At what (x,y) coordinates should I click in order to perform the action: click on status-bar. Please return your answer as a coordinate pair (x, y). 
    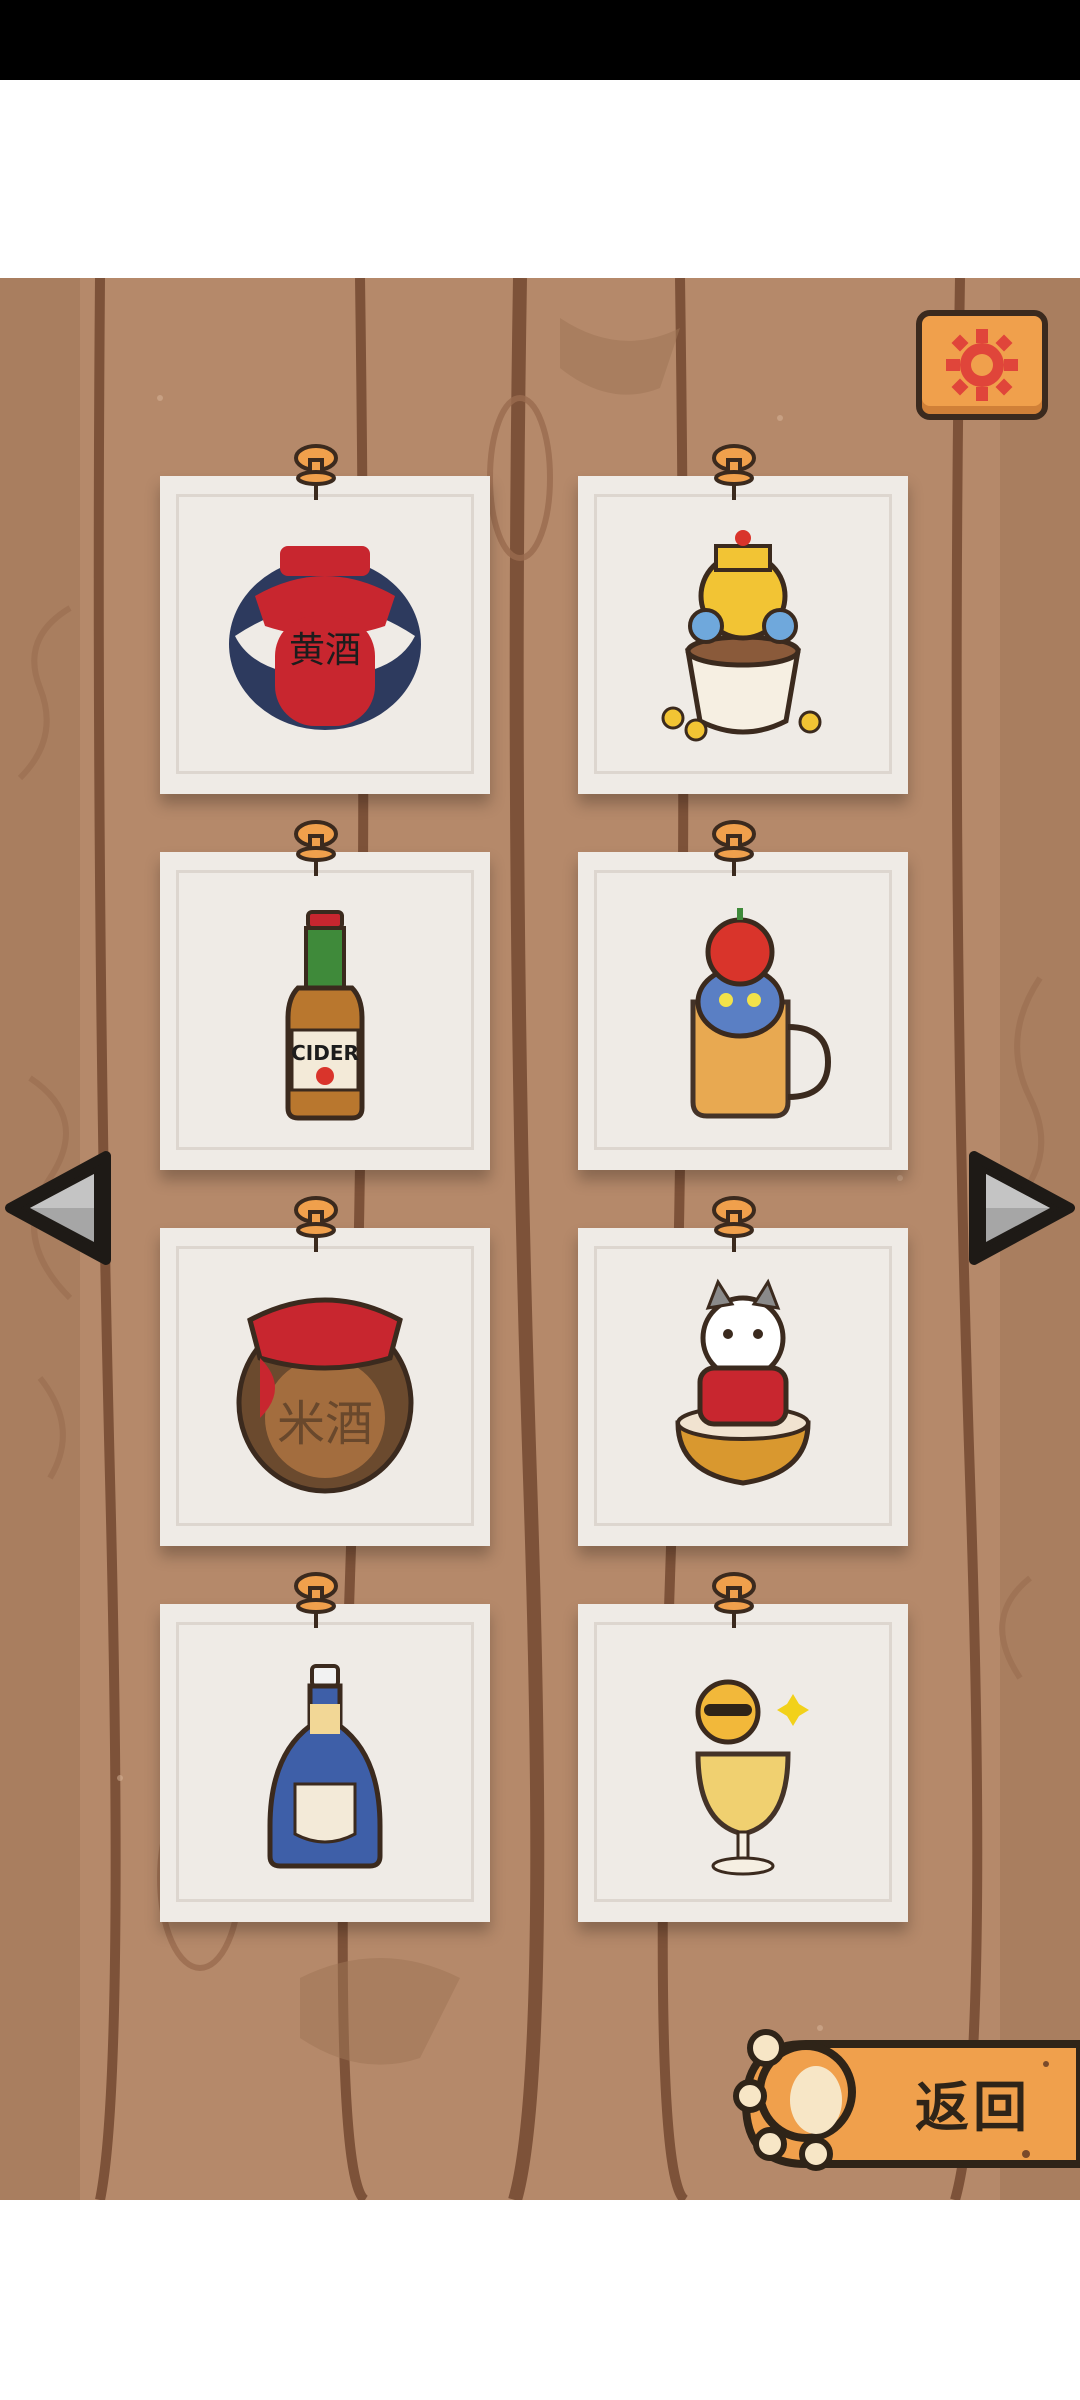
    Looking at the image, I should click on (540, 40).